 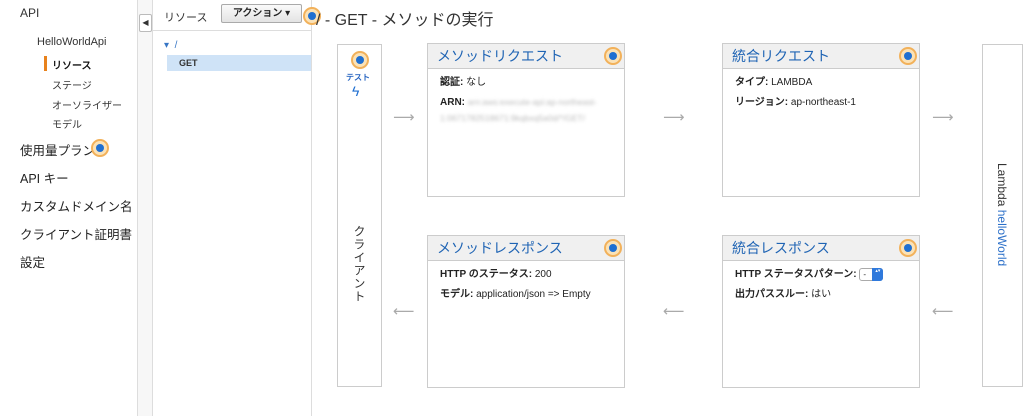 What do you see at coordinates (772, 294) in the screenshot?
I see `passthrough-label: 出力パススルー:` at bounding box center [772, 294].